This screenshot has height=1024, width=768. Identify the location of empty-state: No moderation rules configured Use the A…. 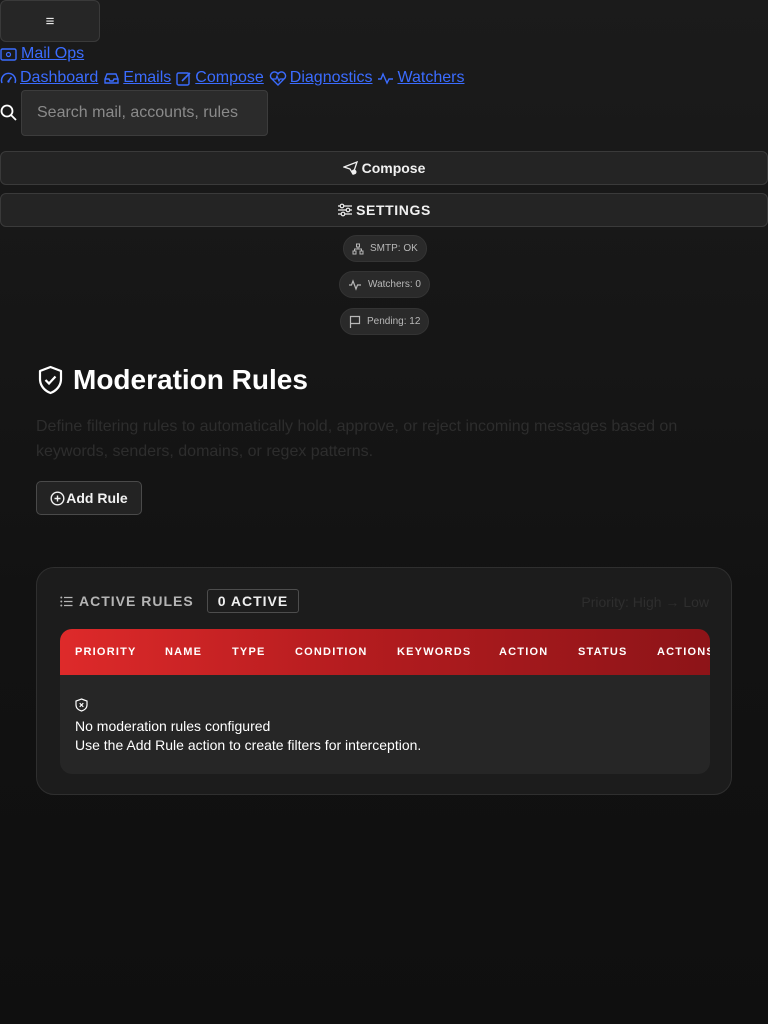
(248, 724).